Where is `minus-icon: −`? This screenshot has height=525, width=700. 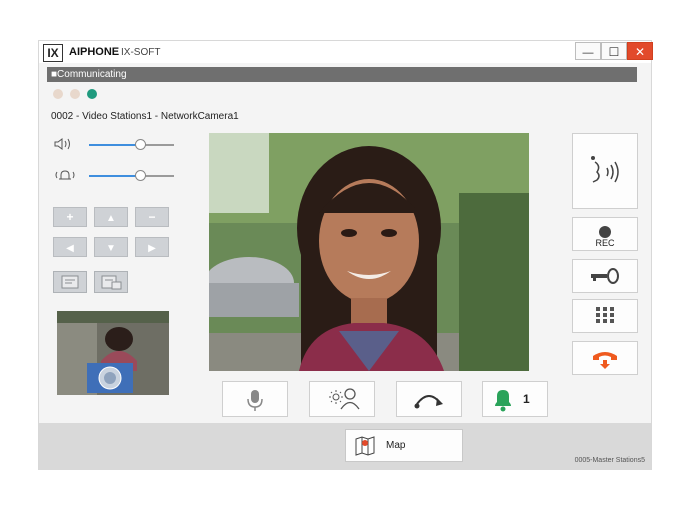 minus-icon: − is located at coordinates (152, 217).